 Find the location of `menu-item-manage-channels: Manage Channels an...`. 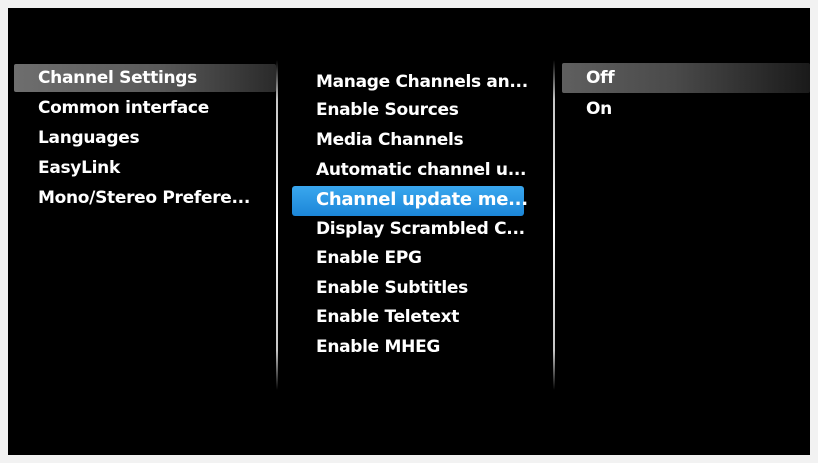

menu-item-manage-channels: Manage Channels an... is located at coordinates (422, 82).